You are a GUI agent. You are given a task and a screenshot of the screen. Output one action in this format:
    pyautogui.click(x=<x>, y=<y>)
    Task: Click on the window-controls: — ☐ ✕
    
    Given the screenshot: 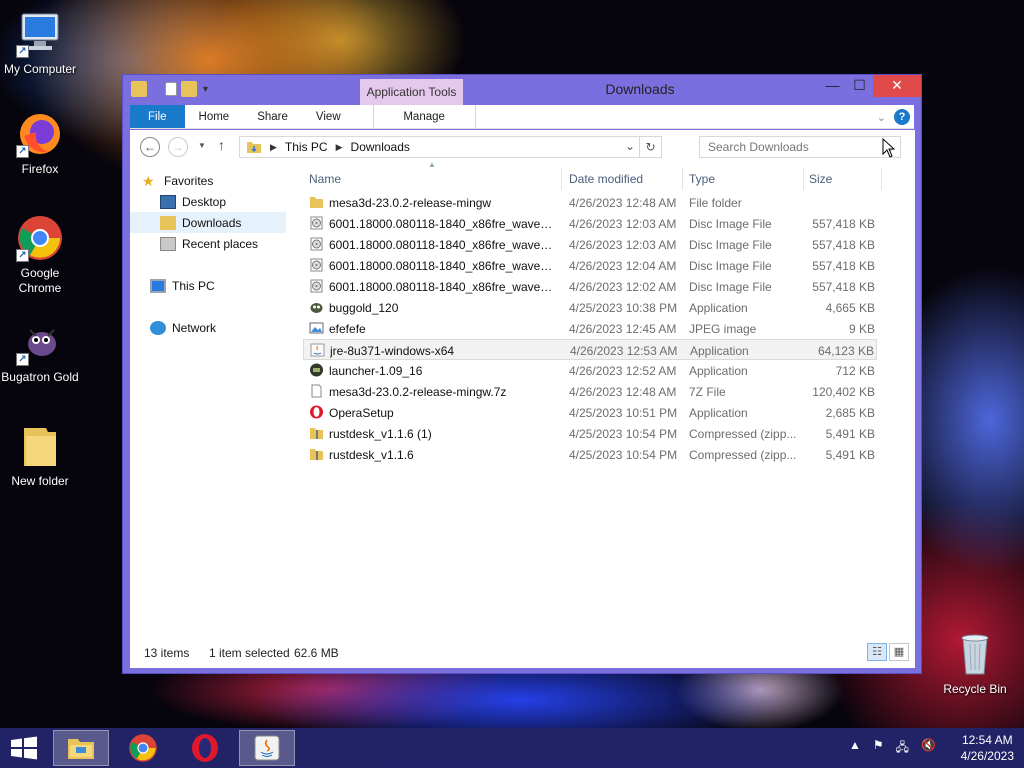 What is the action you would take?
    pyautogui.click(x=870, y=86)
    